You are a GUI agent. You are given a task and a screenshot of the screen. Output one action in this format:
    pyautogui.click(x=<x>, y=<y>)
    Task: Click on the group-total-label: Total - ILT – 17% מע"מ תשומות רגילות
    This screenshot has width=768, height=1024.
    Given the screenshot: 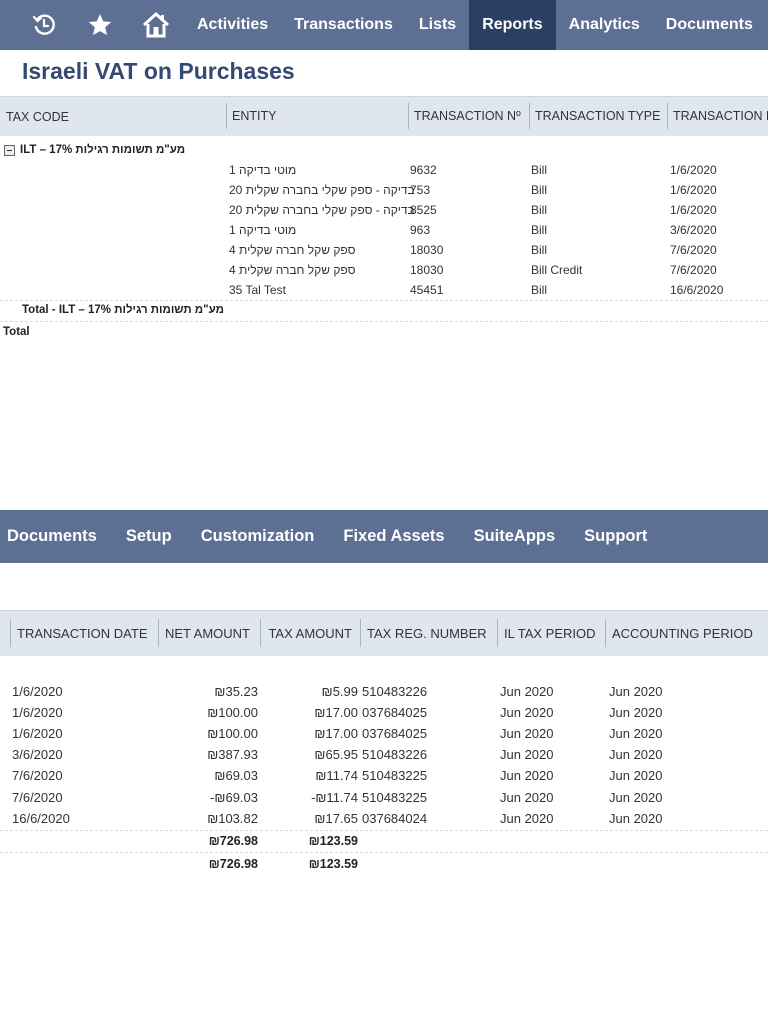 What is the action you would take?
    pyautogui.click(x=123, y=310)
    